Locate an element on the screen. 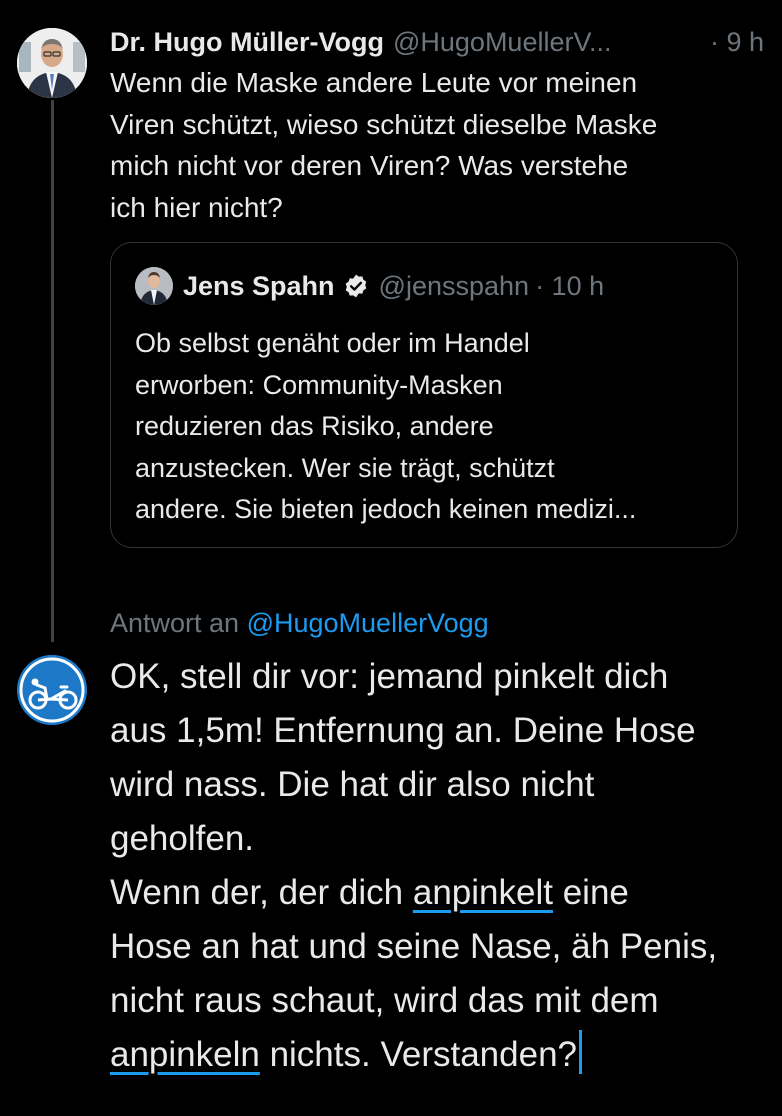  reply-text-segment: eine is located at coordinates (590, 892).